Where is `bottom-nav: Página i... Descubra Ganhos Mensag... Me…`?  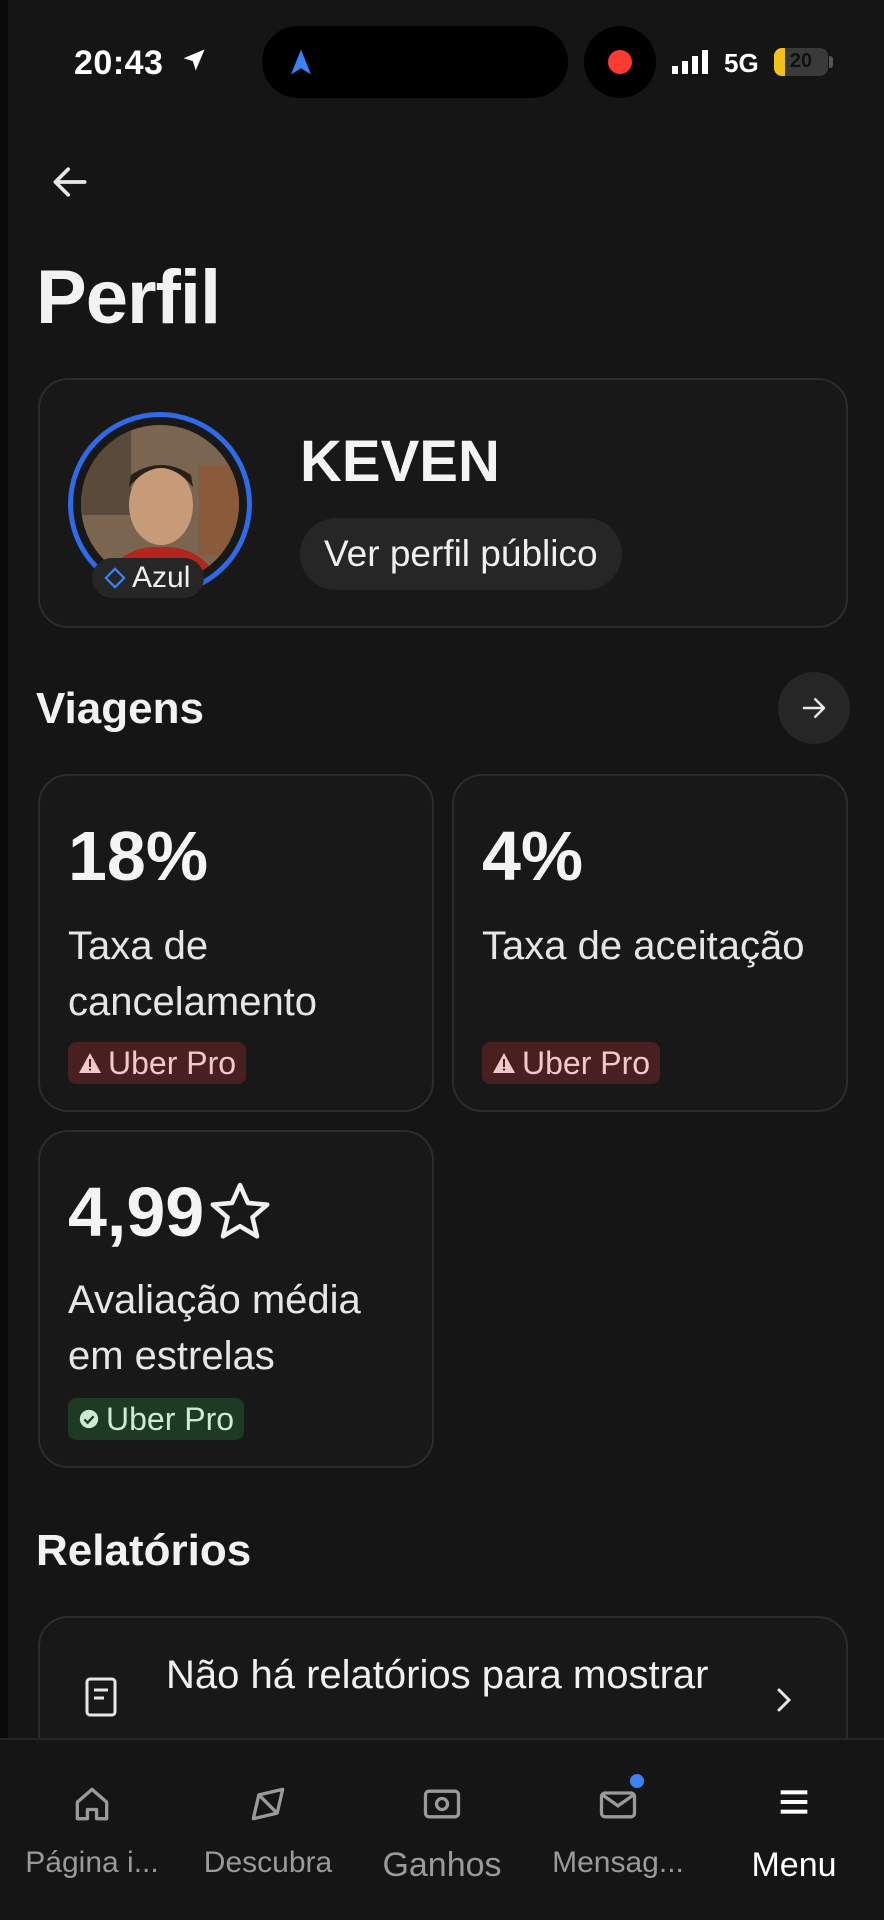 bottom-nav: Página i... Descubra Ganhos Mensag... Me… is located at coordinates (442, 1829).